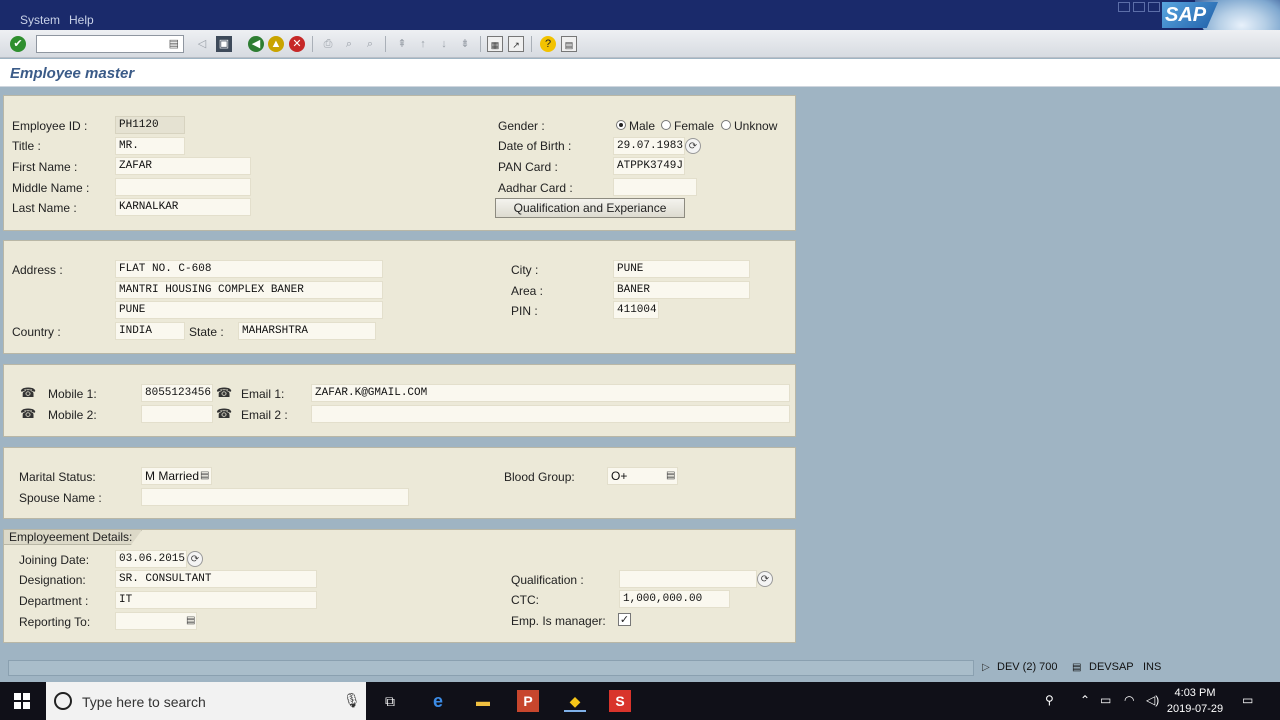 The height and width of the screenshot is (720, 1280). Describe the element at coordinates (328, 44) in the screenshot. I see `print-icon: ⎙` at that location.